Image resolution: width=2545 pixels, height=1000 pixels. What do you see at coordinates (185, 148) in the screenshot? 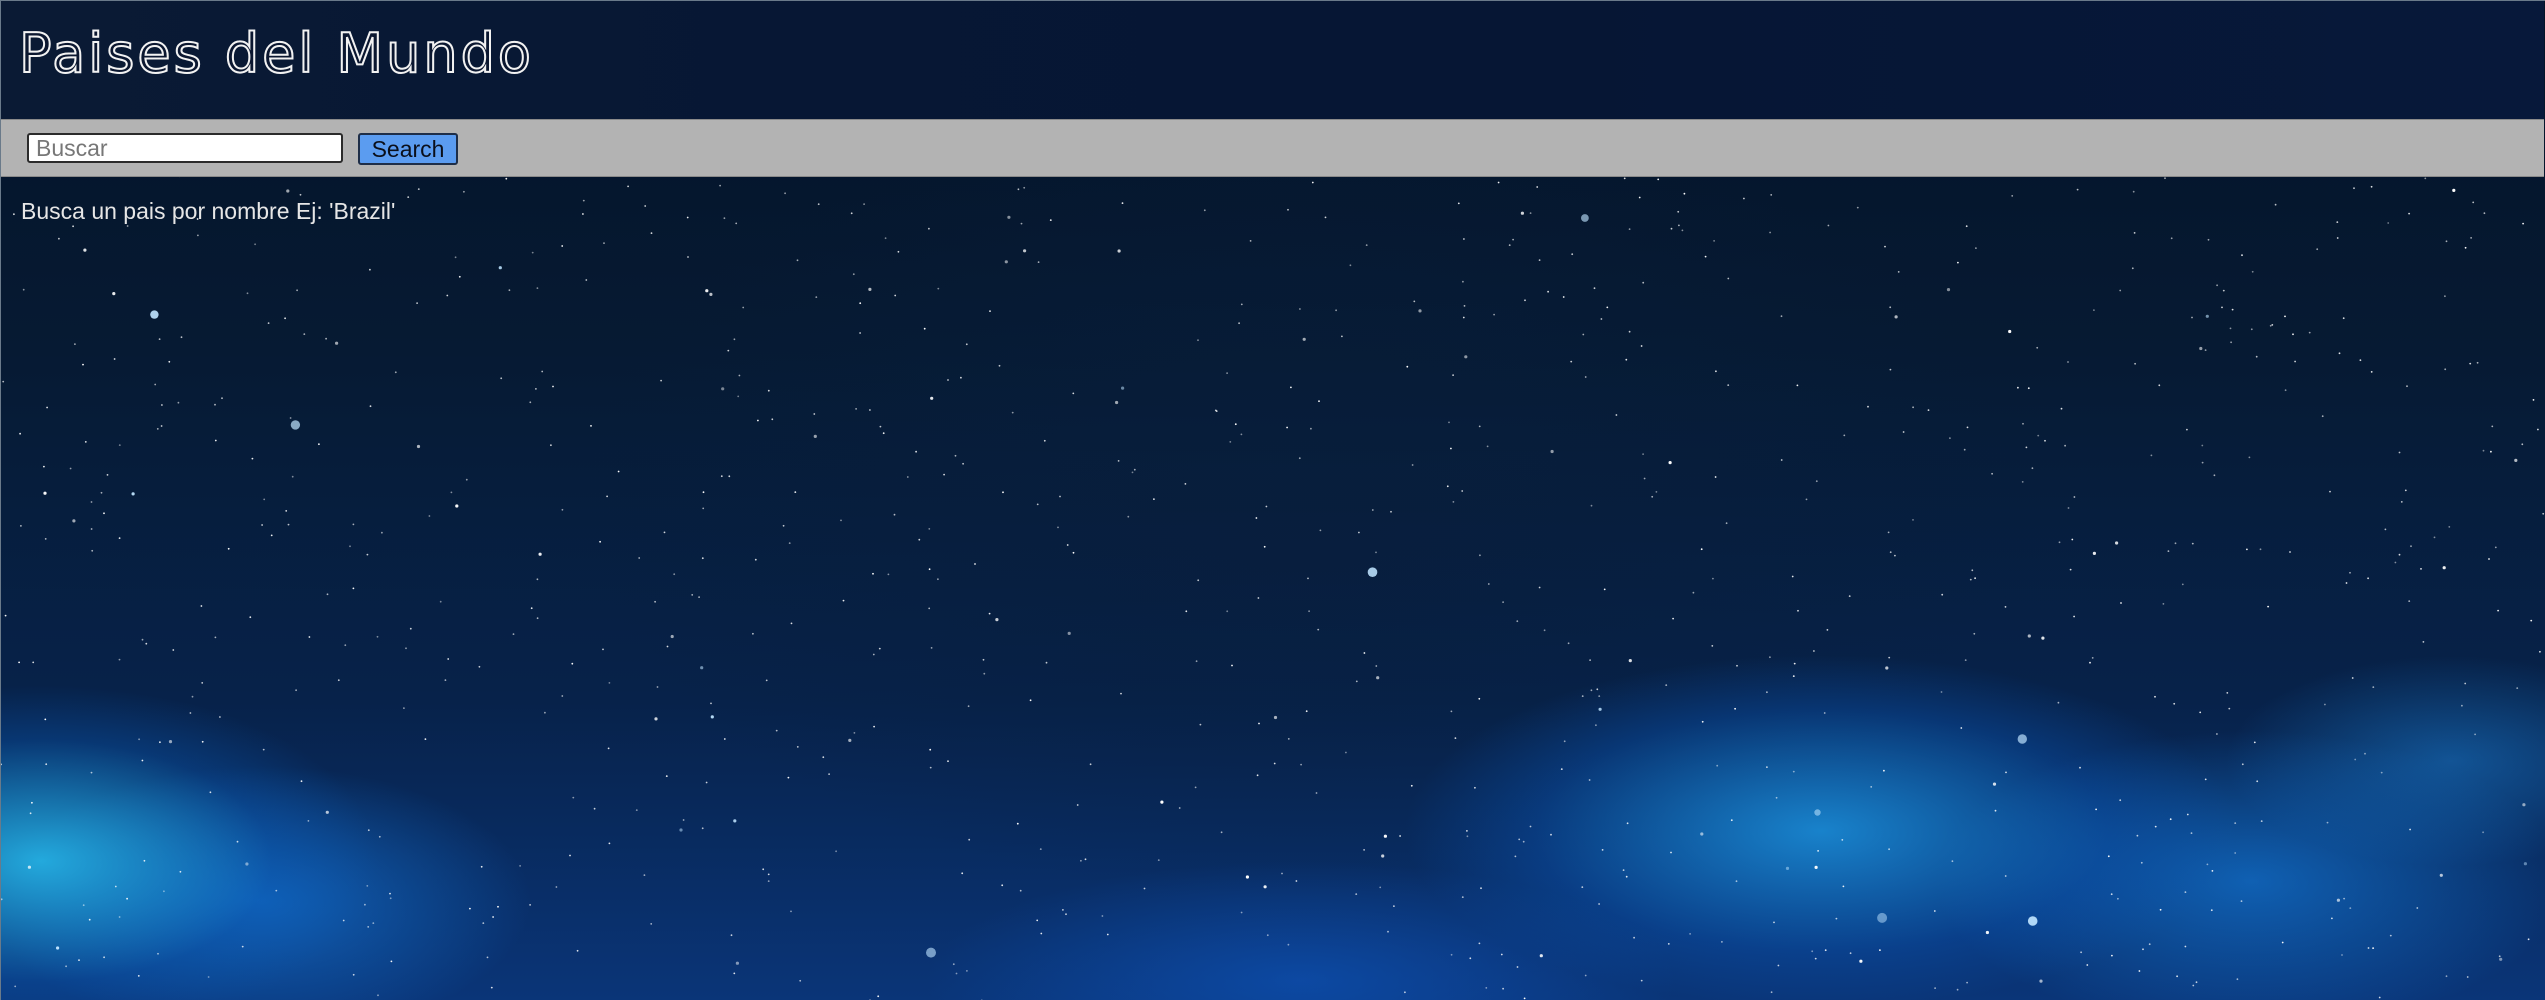
I see `search-input` at bounding box center [185, 148].